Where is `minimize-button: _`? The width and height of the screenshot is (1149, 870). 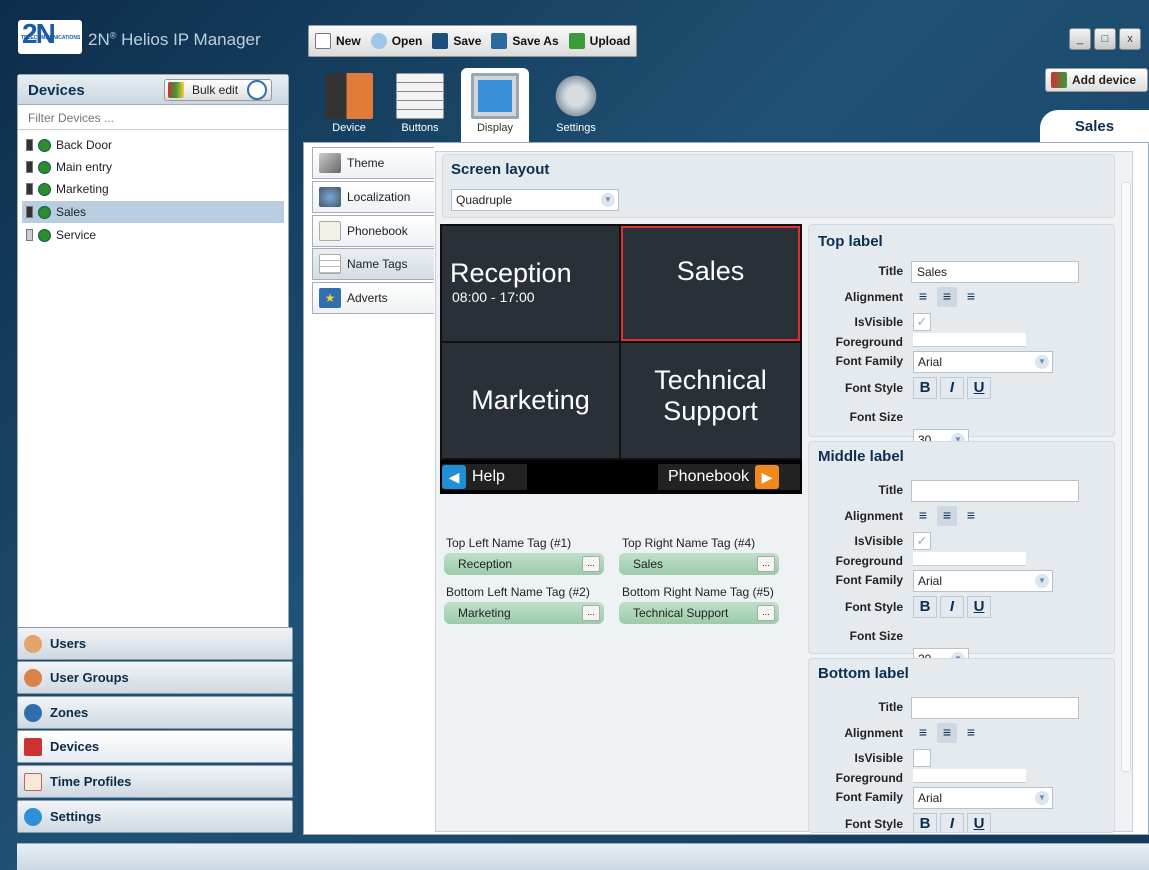 minimize-button: _ is located at coordinates (1080, 39).